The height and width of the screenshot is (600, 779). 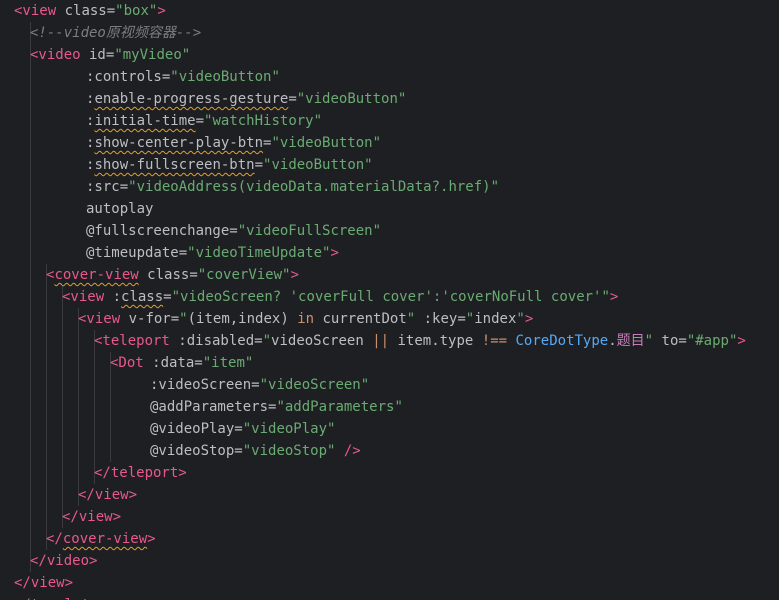 I want to click on code-line: :videoScreen="videoScreen", so click(x=259, y=385).